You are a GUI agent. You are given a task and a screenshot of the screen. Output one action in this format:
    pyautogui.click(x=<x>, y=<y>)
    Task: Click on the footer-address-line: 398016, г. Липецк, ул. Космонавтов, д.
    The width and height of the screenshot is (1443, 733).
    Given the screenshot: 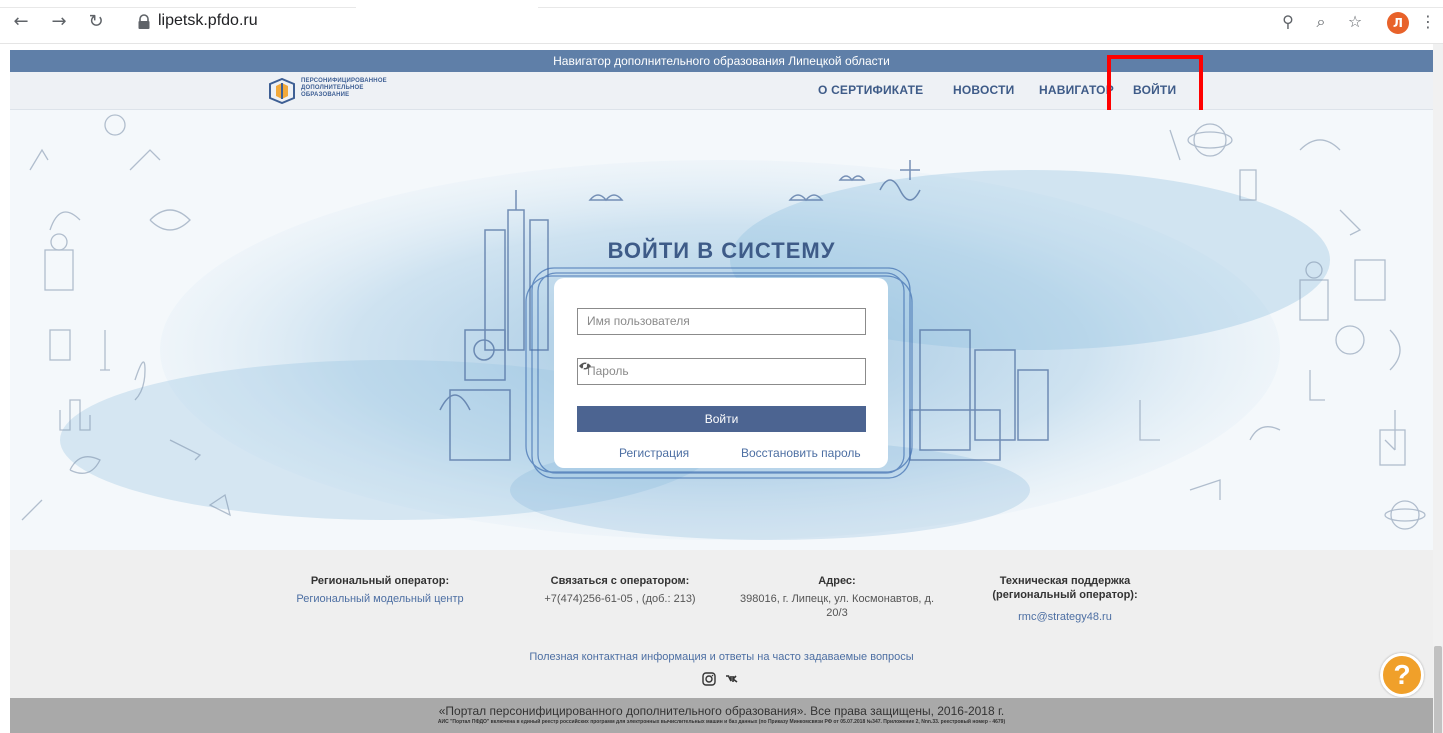 What is the action you would take?
    pyautogui.click(x=836, y=599)
    